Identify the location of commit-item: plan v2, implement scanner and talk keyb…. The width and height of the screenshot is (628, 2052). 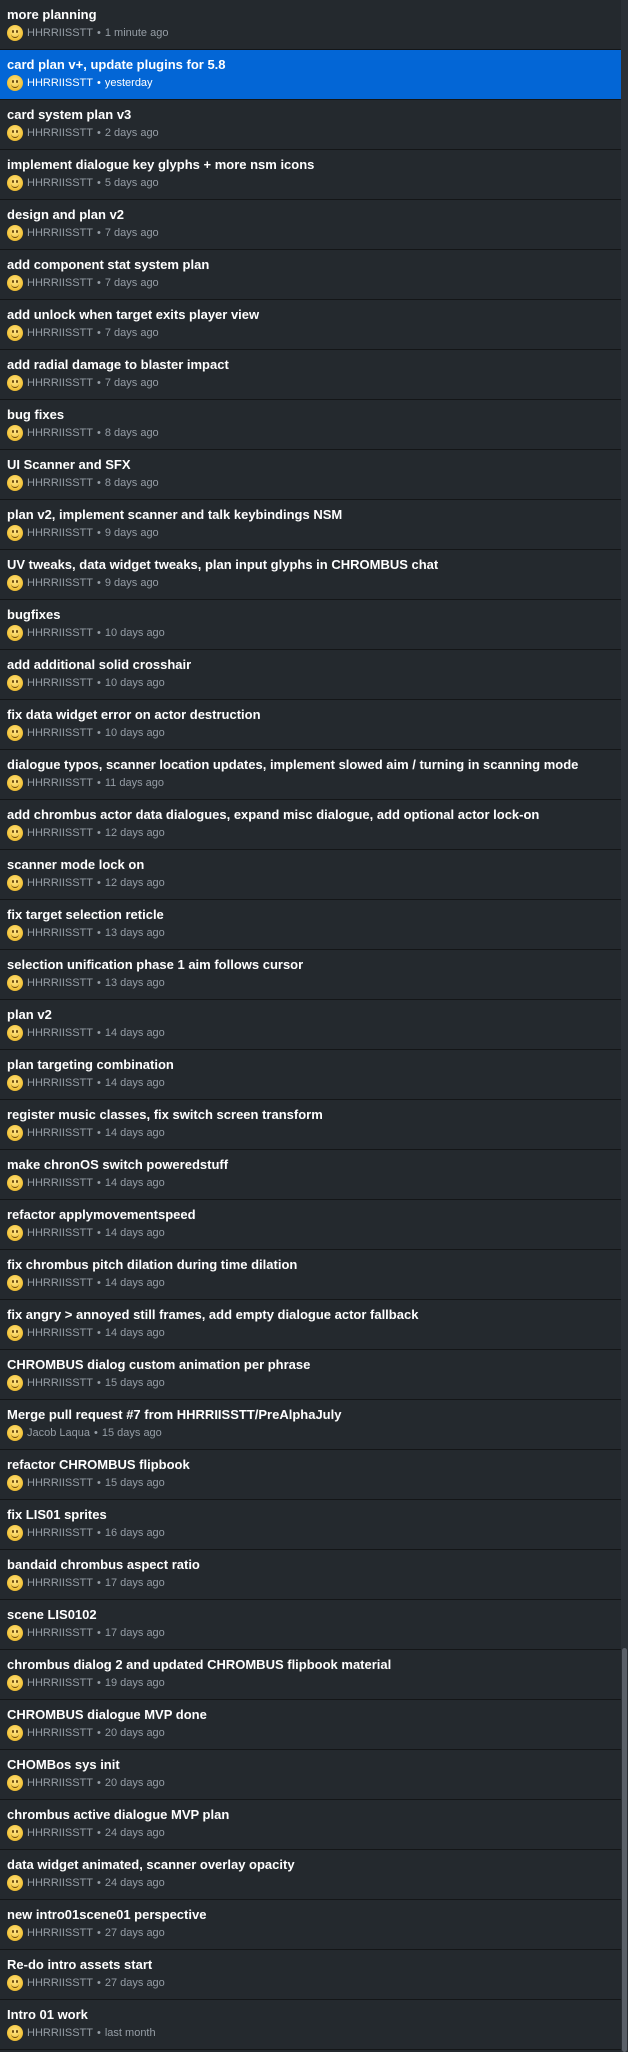
(310, 525).